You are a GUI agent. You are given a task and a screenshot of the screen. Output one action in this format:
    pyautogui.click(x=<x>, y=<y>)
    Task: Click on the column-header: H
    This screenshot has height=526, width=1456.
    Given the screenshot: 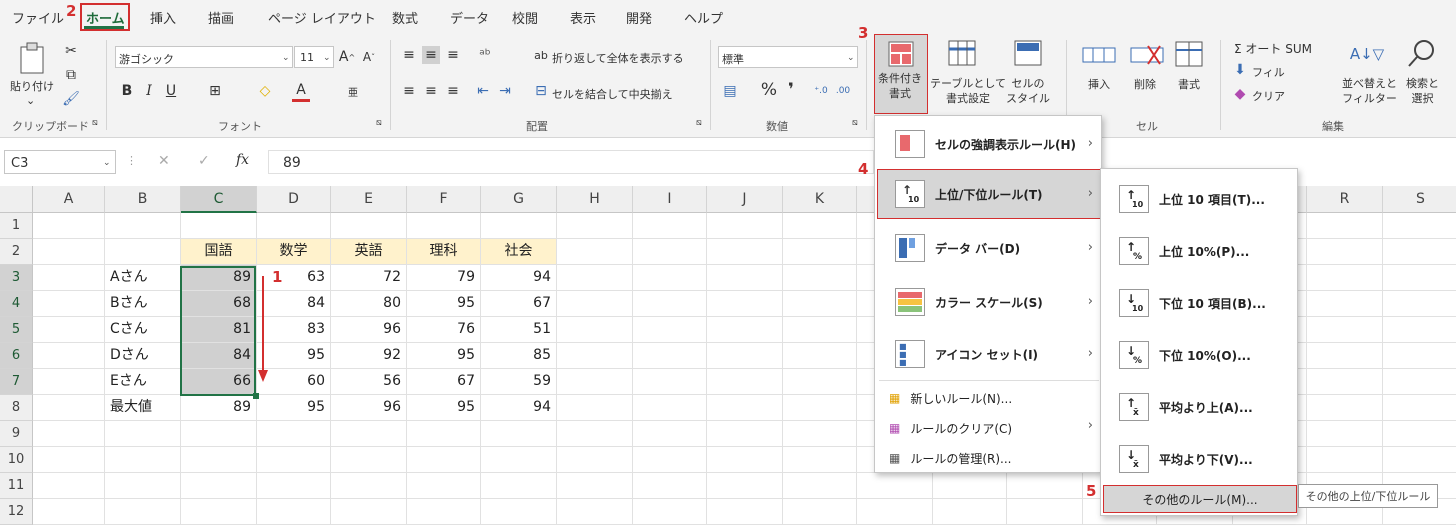 What is the action you would take?
    pyautogui.click(x=595, y=199)
    